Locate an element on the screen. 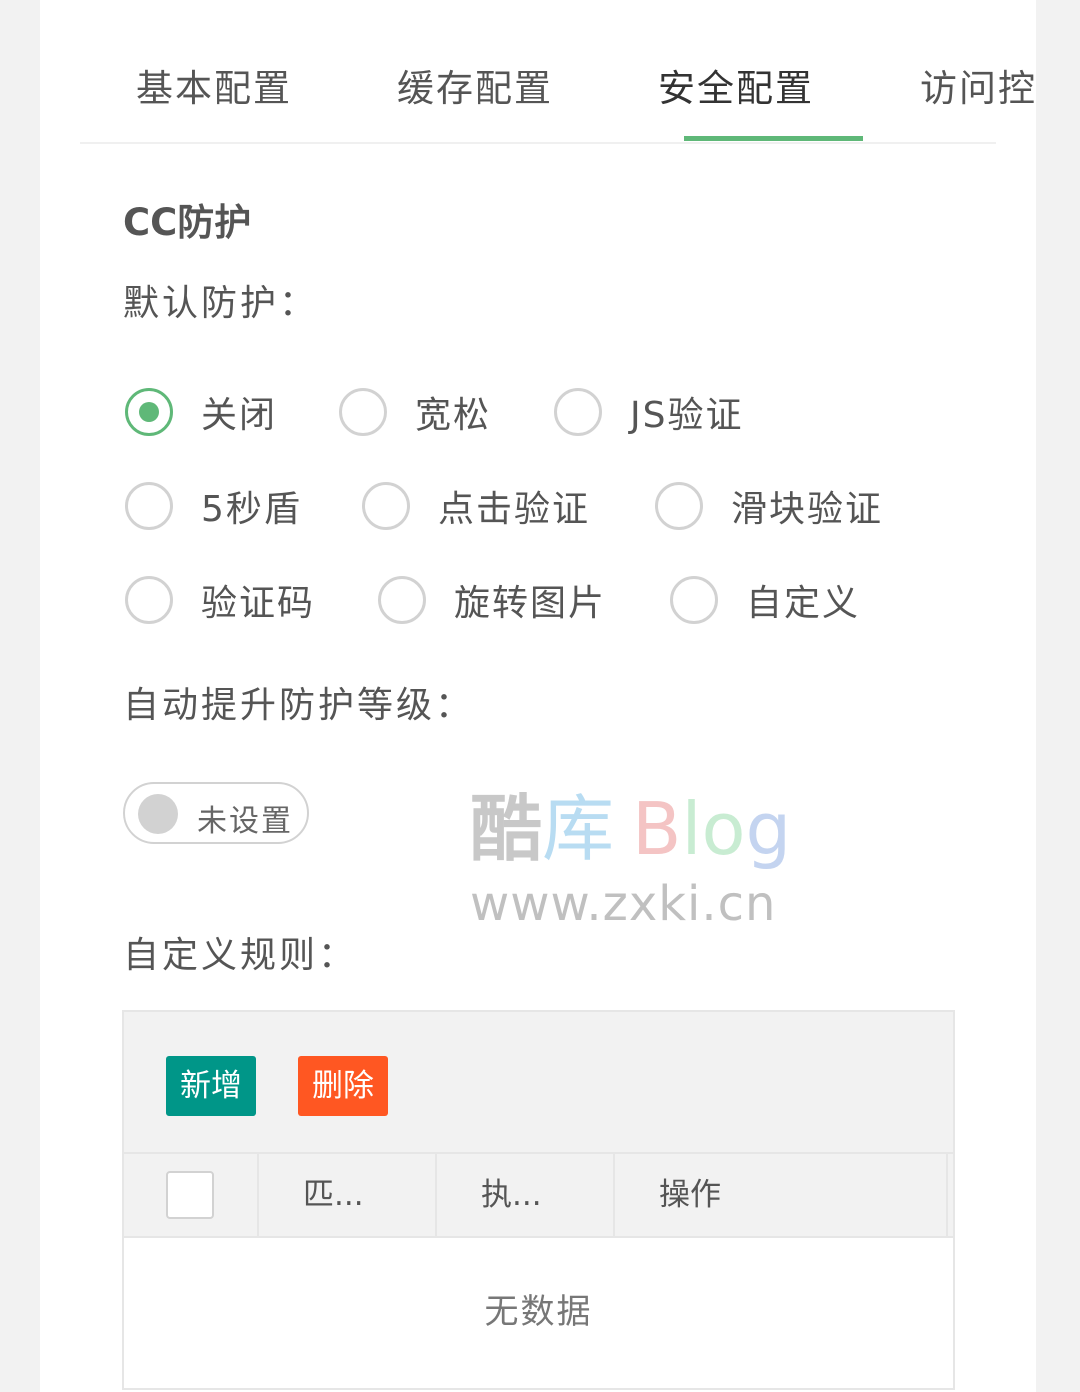 The height and width of the screenshot is (1392, 1080). auto-raise-label: 自动提升防护等级： is located at coordinates (299, 705).